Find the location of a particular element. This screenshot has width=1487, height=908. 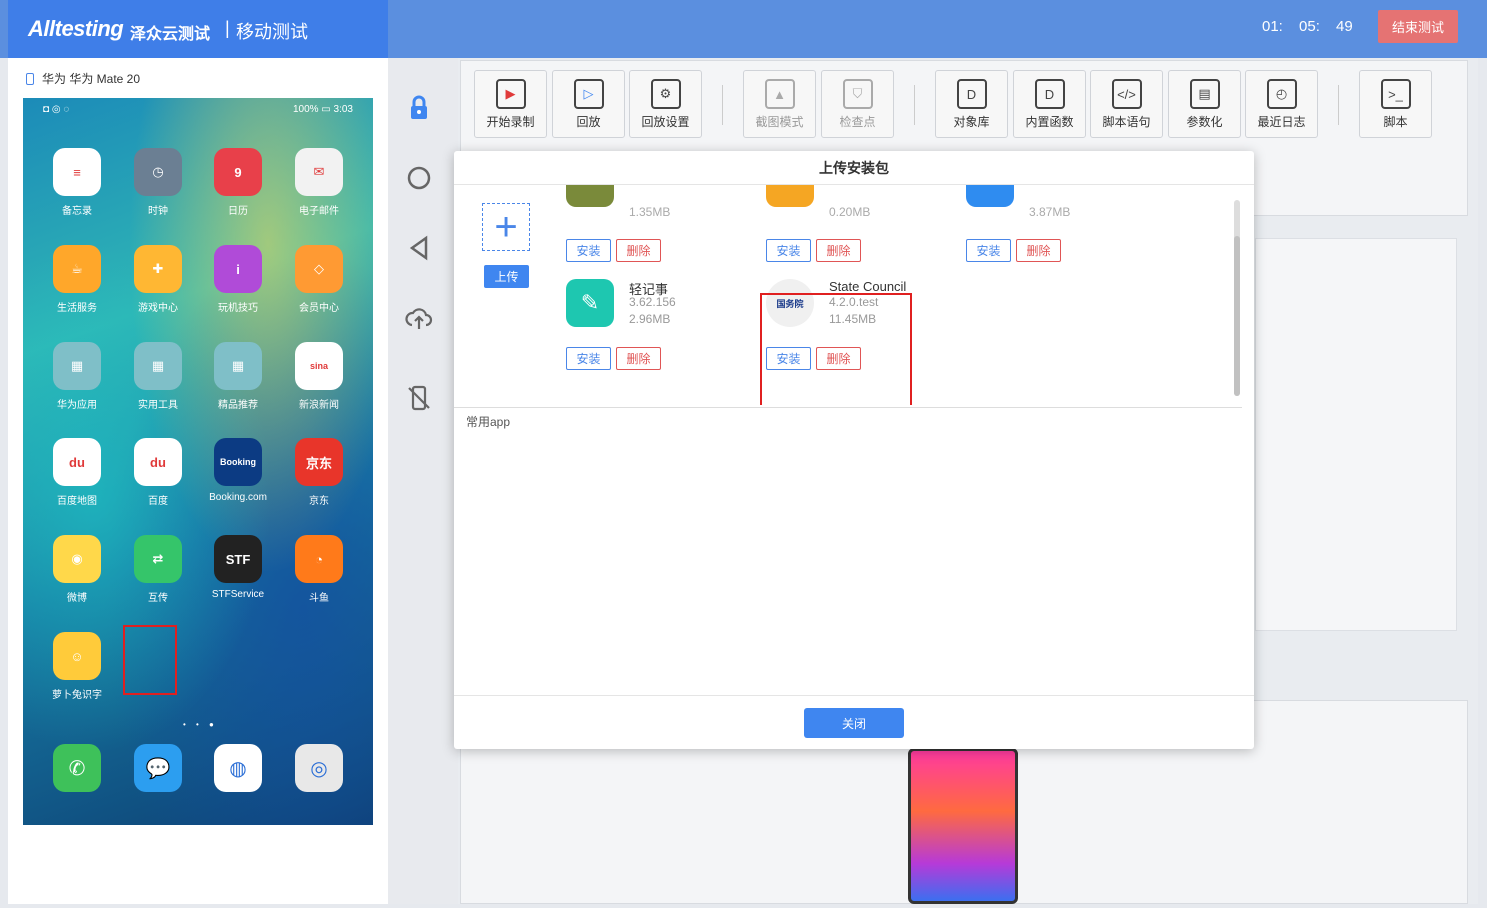

app-6: ✚ 游戏中心 is located at coordinates (158, 279).